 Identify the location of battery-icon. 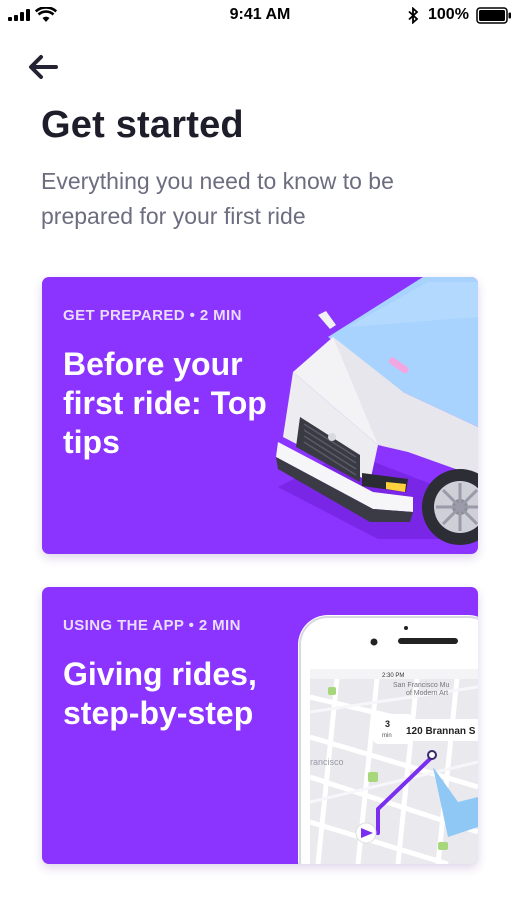
(493, 15).